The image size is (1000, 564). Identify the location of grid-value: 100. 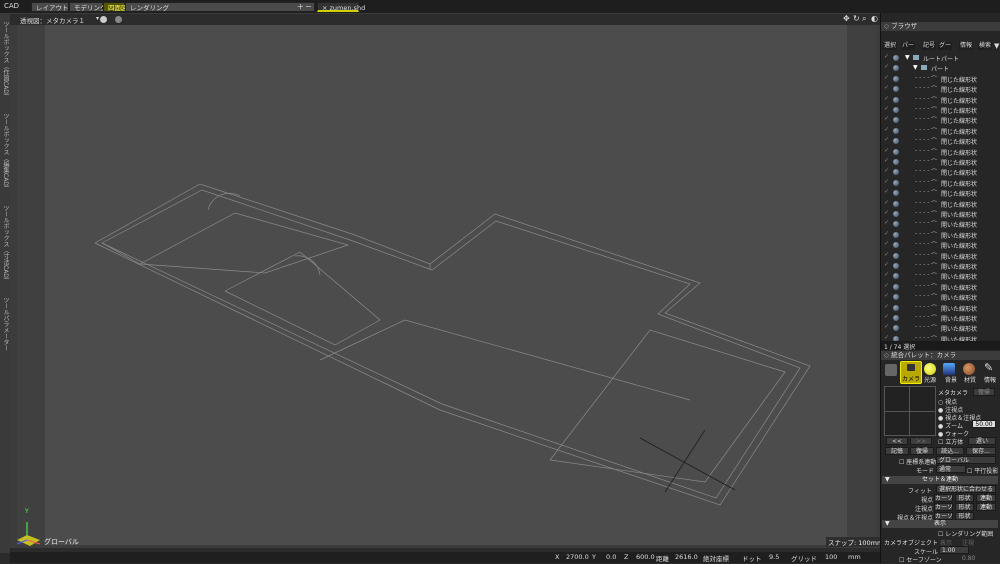
(831, 557).